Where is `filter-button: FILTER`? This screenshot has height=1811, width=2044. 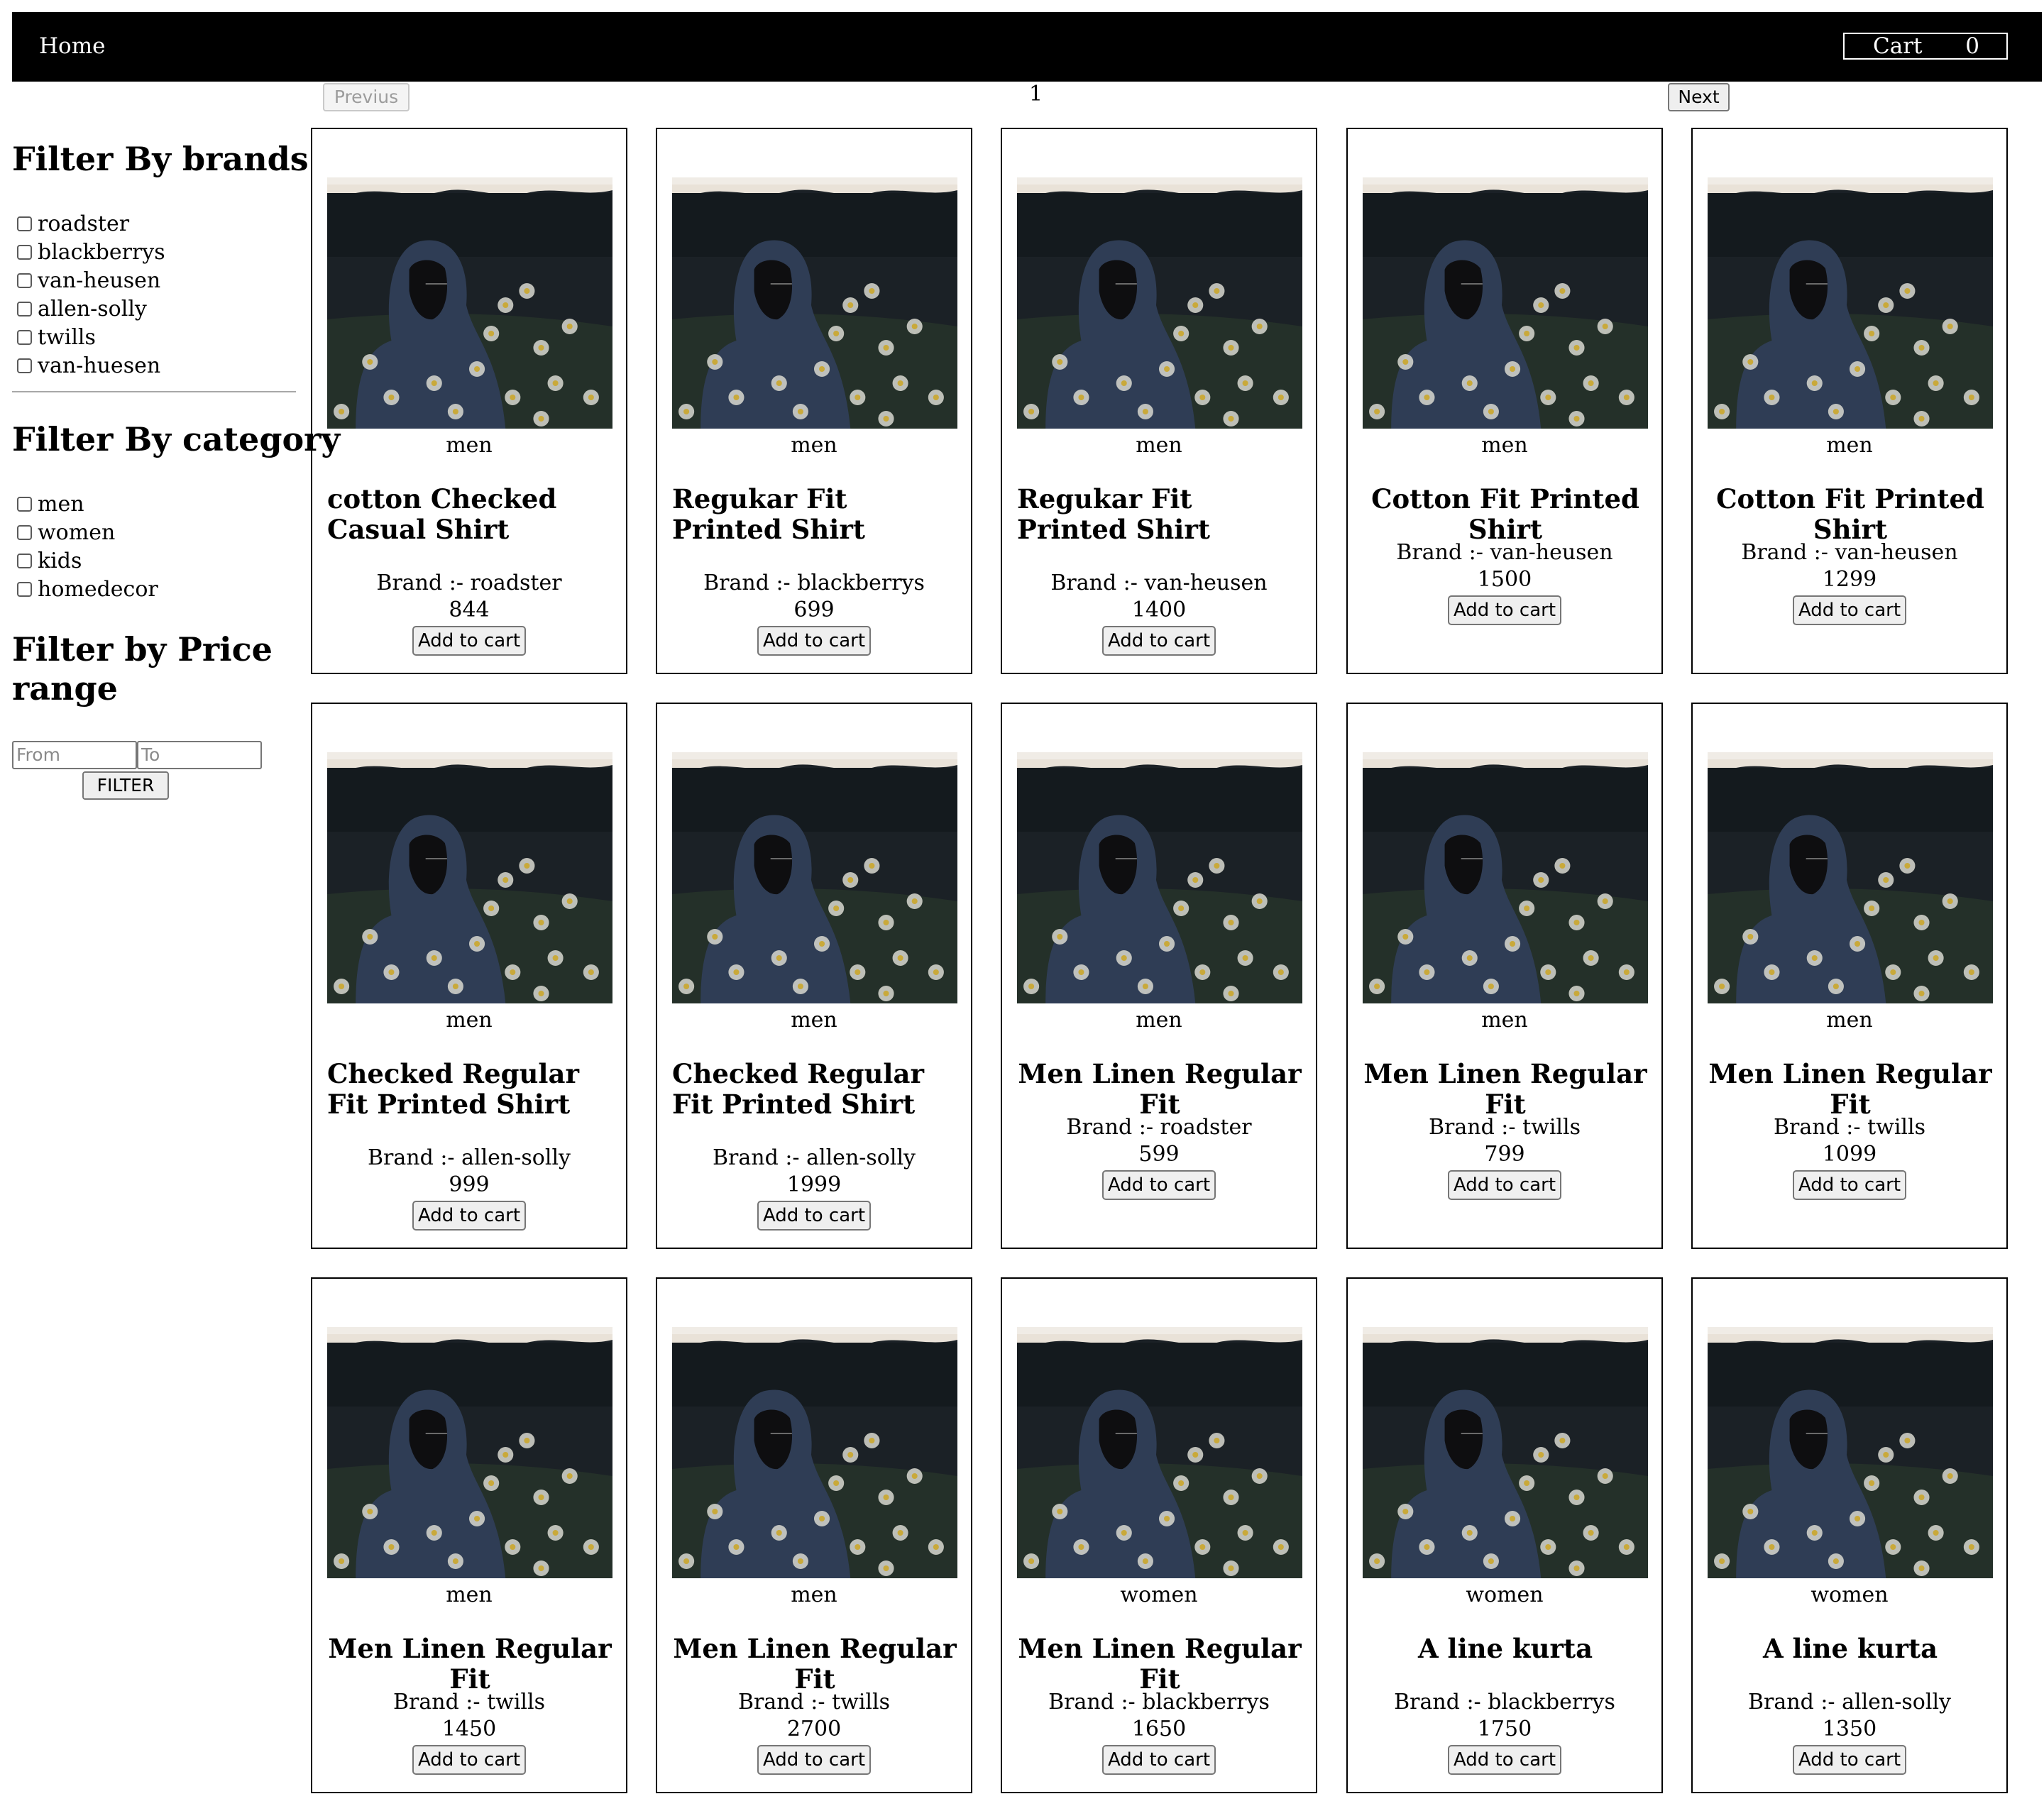 filter-button: FILTER is located at coordinates (125, 785).